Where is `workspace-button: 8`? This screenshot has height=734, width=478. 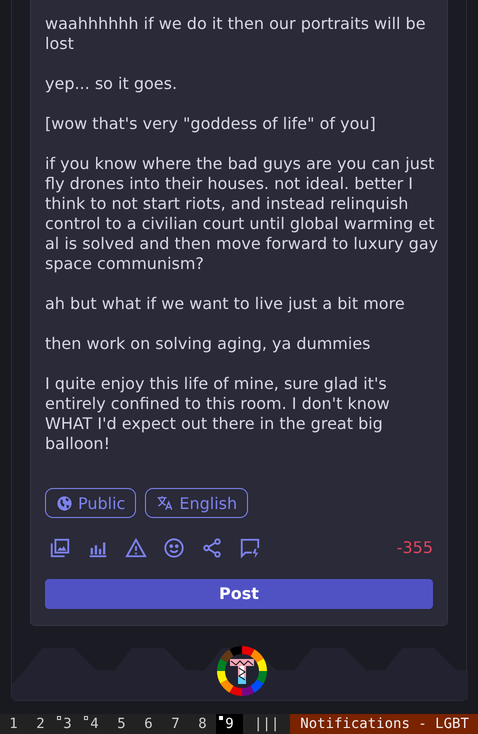
workspace-button: 8 is located at coordinates (202, 724).